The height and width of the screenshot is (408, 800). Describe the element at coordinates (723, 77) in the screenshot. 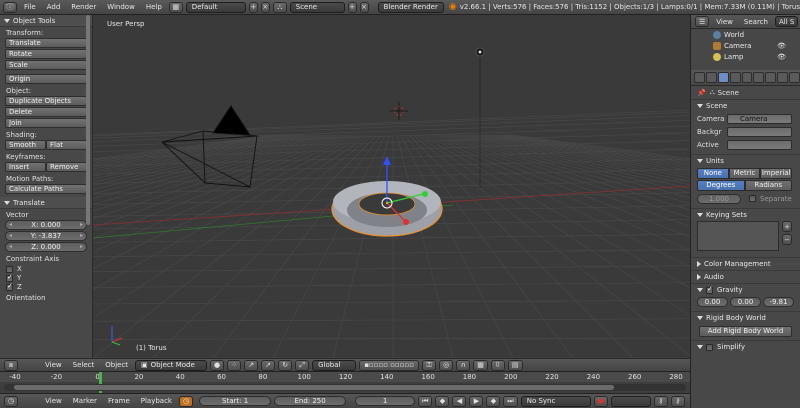

I see `scene-tab-icon` at that location.